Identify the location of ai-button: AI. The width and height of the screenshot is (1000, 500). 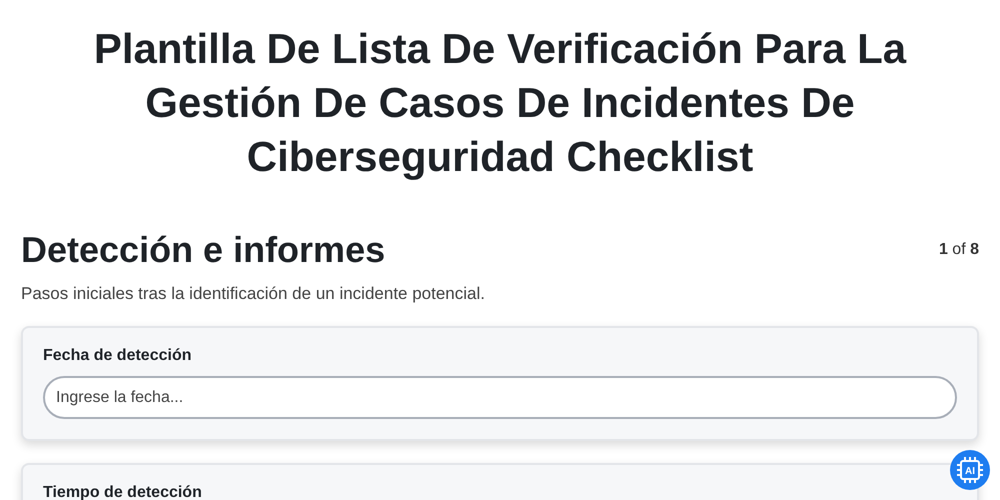
(970, 470).